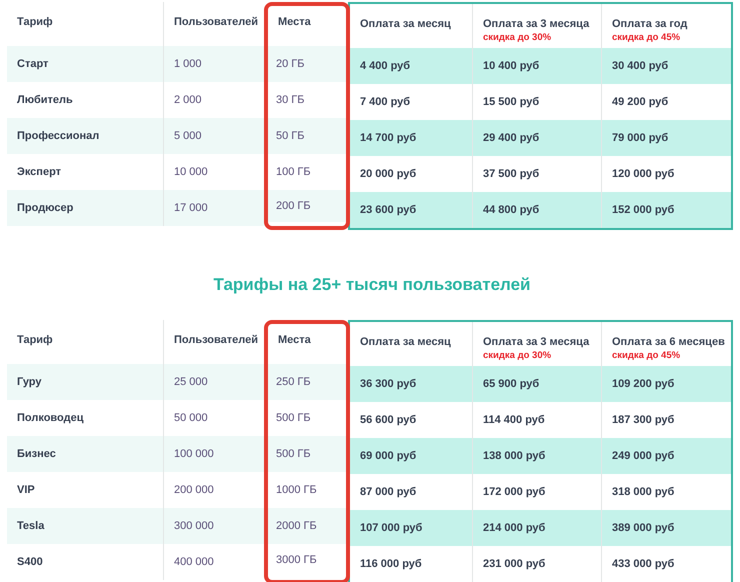  I want to click on table-cell-text: 1000 ГБ, so click(296, 490).